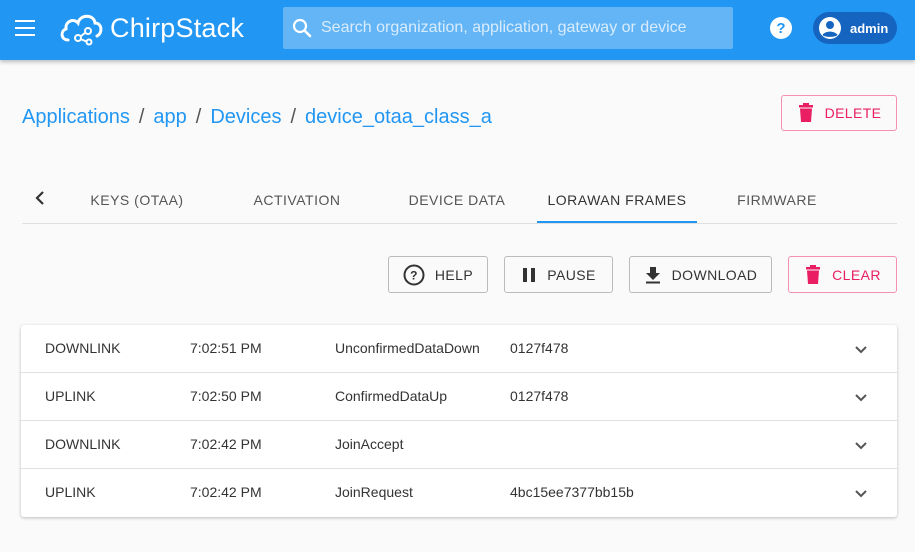 The height and width of the screenshot is (552, 915). I want to click on breadcrumb-device: device_otaa_class_a, so click(398, 117).